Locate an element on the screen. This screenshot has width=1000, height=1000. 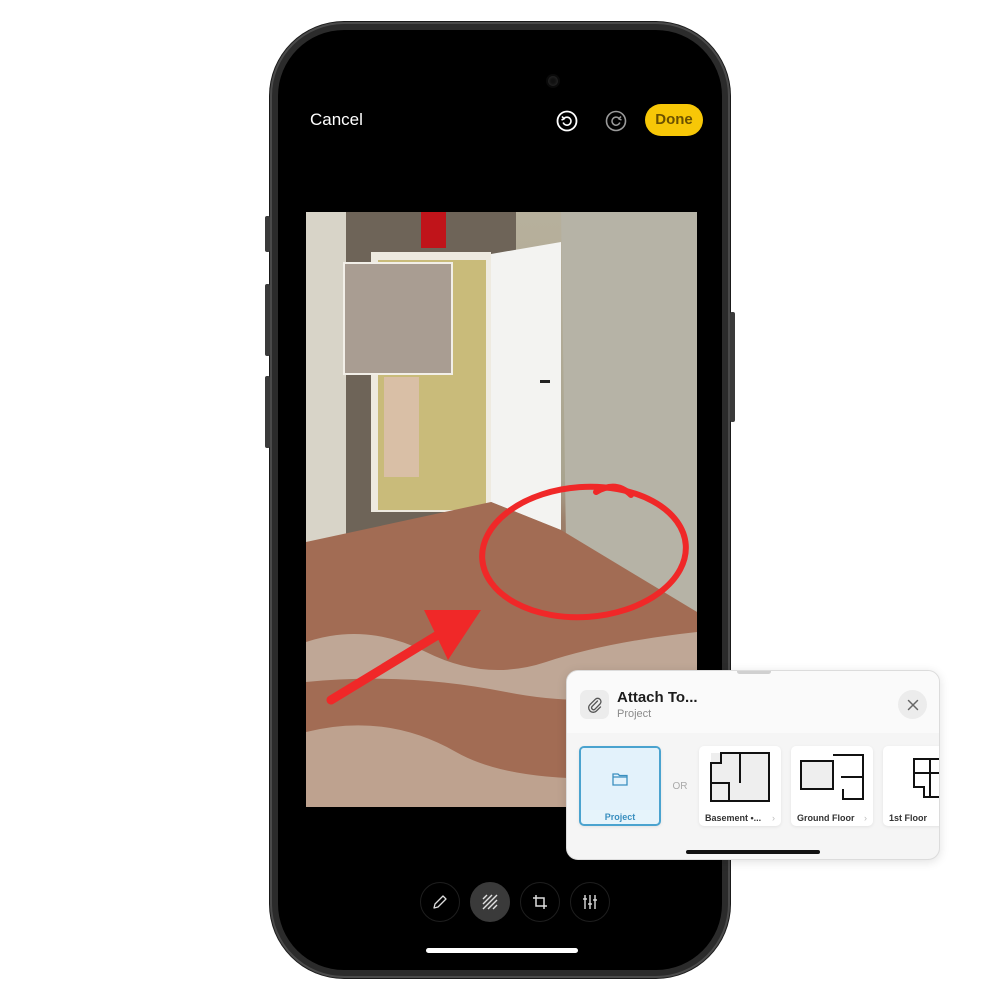
tile-project: Project is located at coordinates (620, 786).